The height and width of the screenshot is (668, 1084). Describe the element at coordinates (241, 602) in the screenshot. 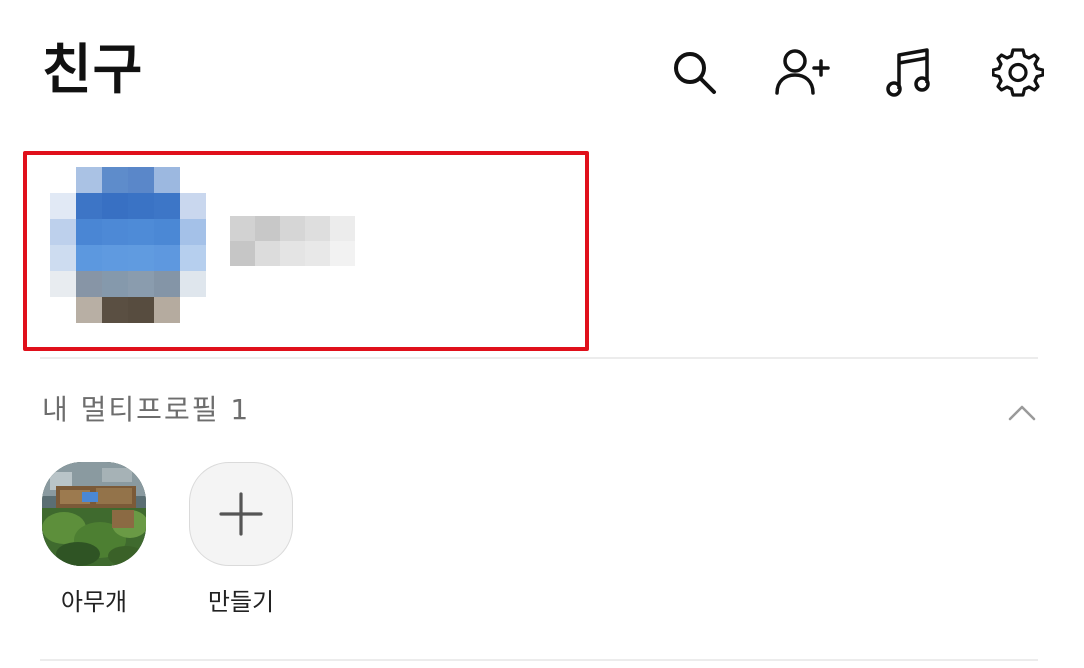

I see `create-profile-label: 만들기` at that location.